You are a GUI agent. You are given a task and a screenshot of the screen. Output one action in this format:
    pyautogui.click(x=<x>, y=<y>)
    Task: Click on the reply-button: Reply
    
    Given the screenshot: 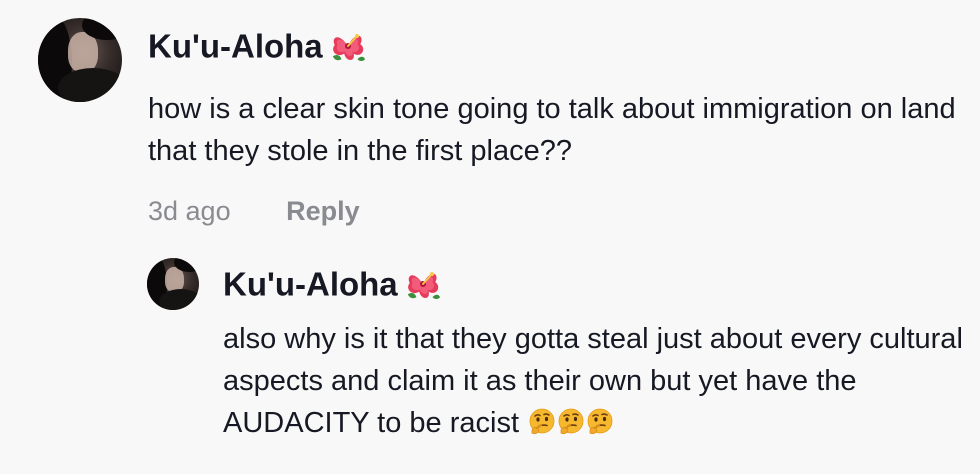 What is the action you would take?
    pyautogui.click(x=323, y=211)
    